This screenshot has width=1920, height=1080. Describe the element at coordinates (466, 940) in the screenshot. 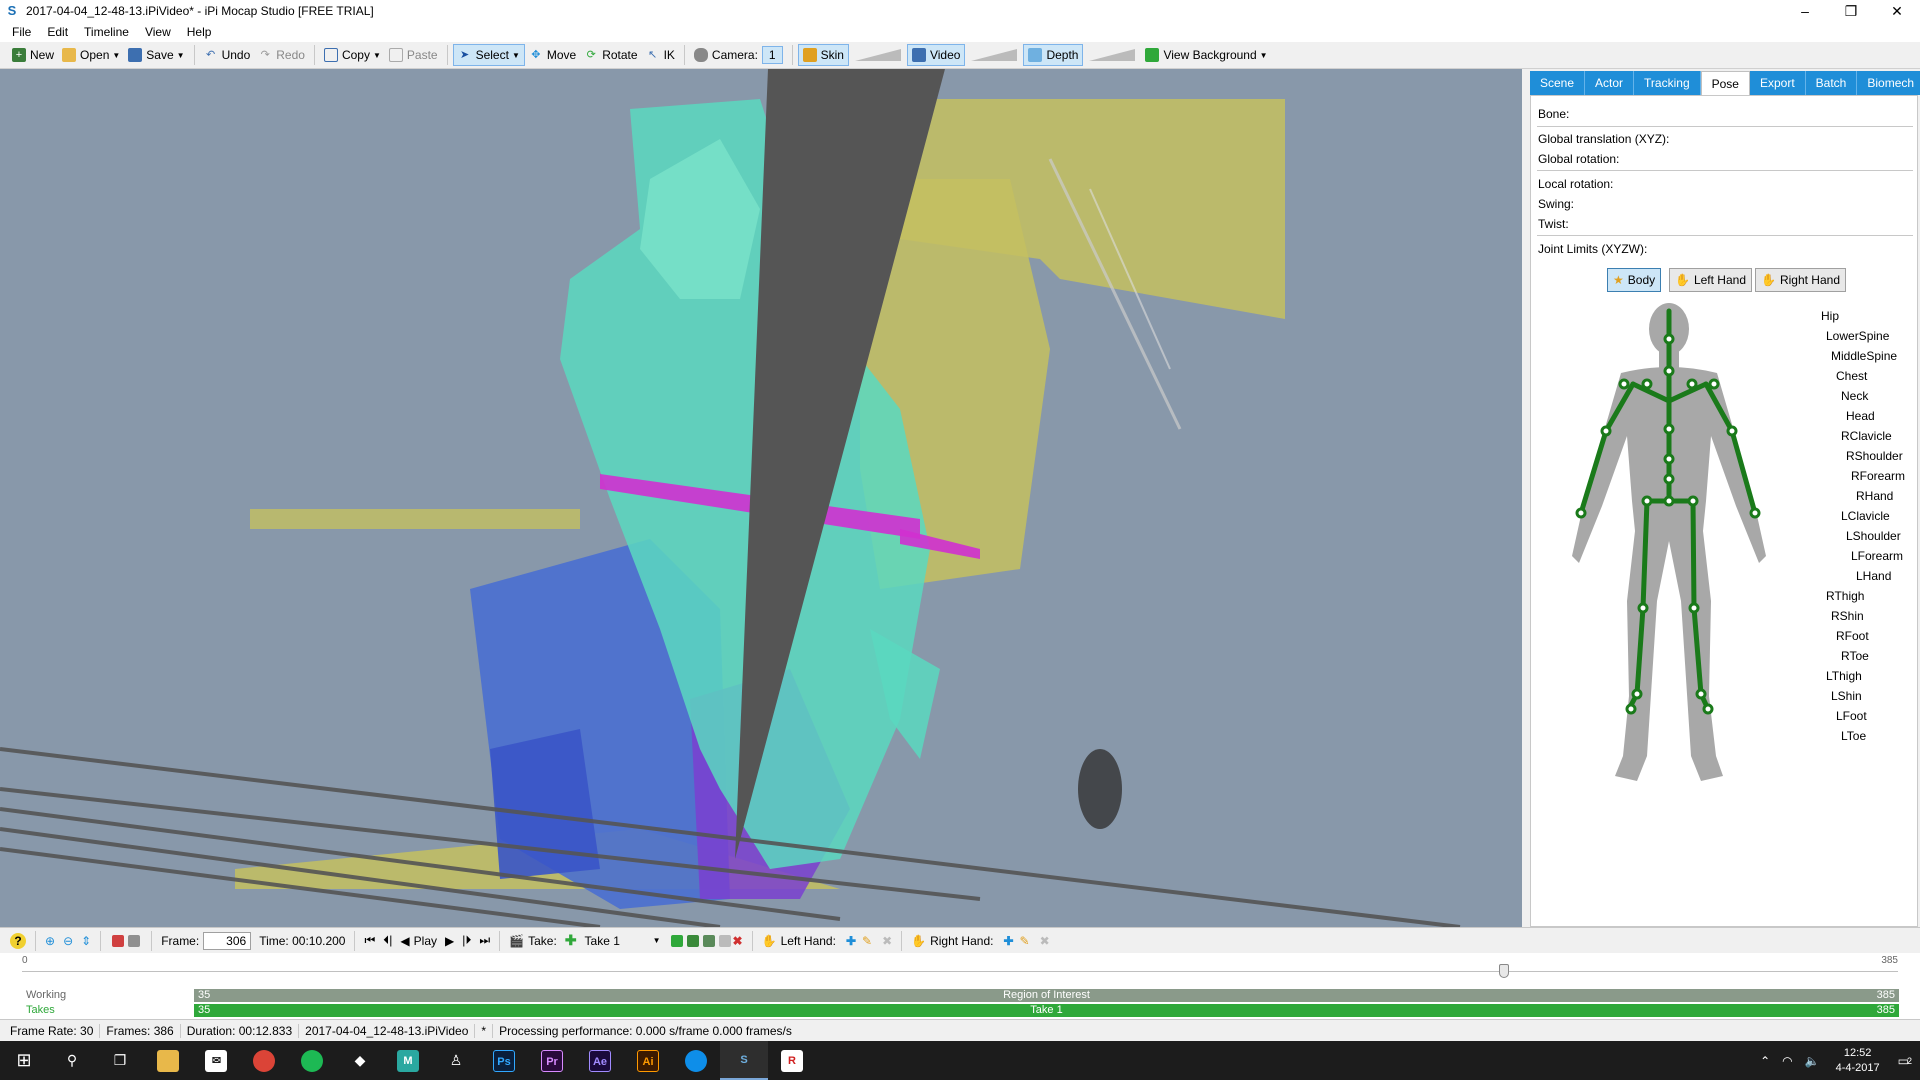

I see `next-frame-button: |⏵` at that location.